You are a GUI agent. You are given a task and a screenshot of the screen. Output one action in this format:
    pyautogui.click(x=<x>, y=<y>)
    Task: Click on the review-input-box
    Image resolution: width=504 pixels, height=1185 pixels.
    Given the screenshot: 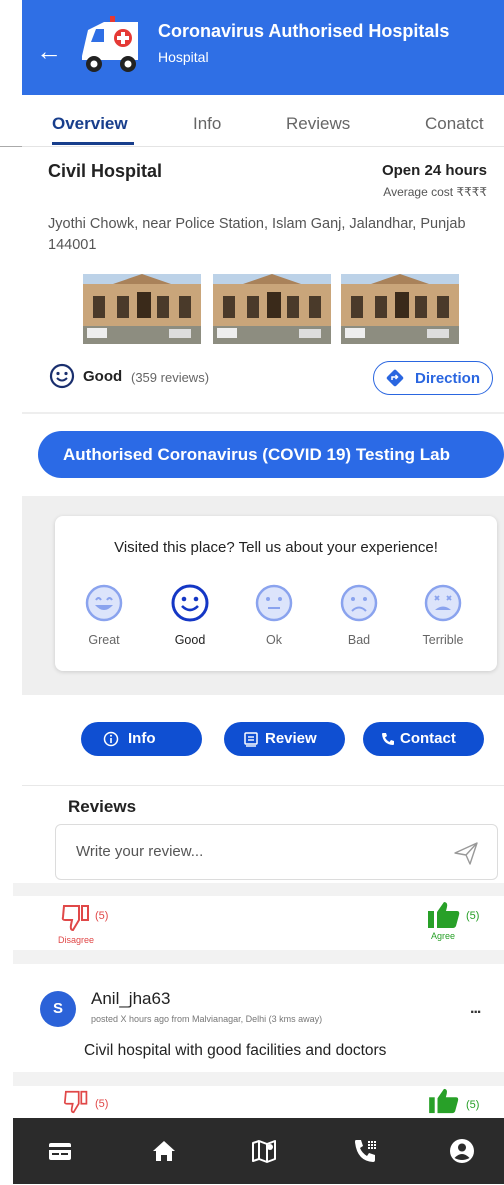 What is the action you would take?
    pyautogui.click(x=276, y=852)
    